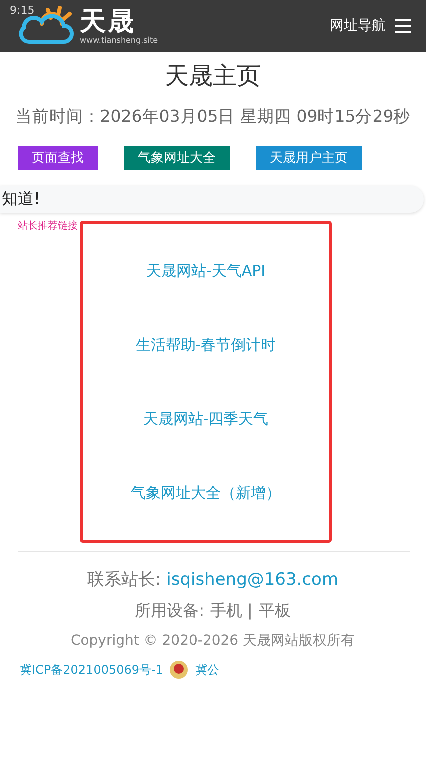 The width and height of the screenshot is (426, 757). I want to click on nav-button: 页面查找, so click(58, 158).